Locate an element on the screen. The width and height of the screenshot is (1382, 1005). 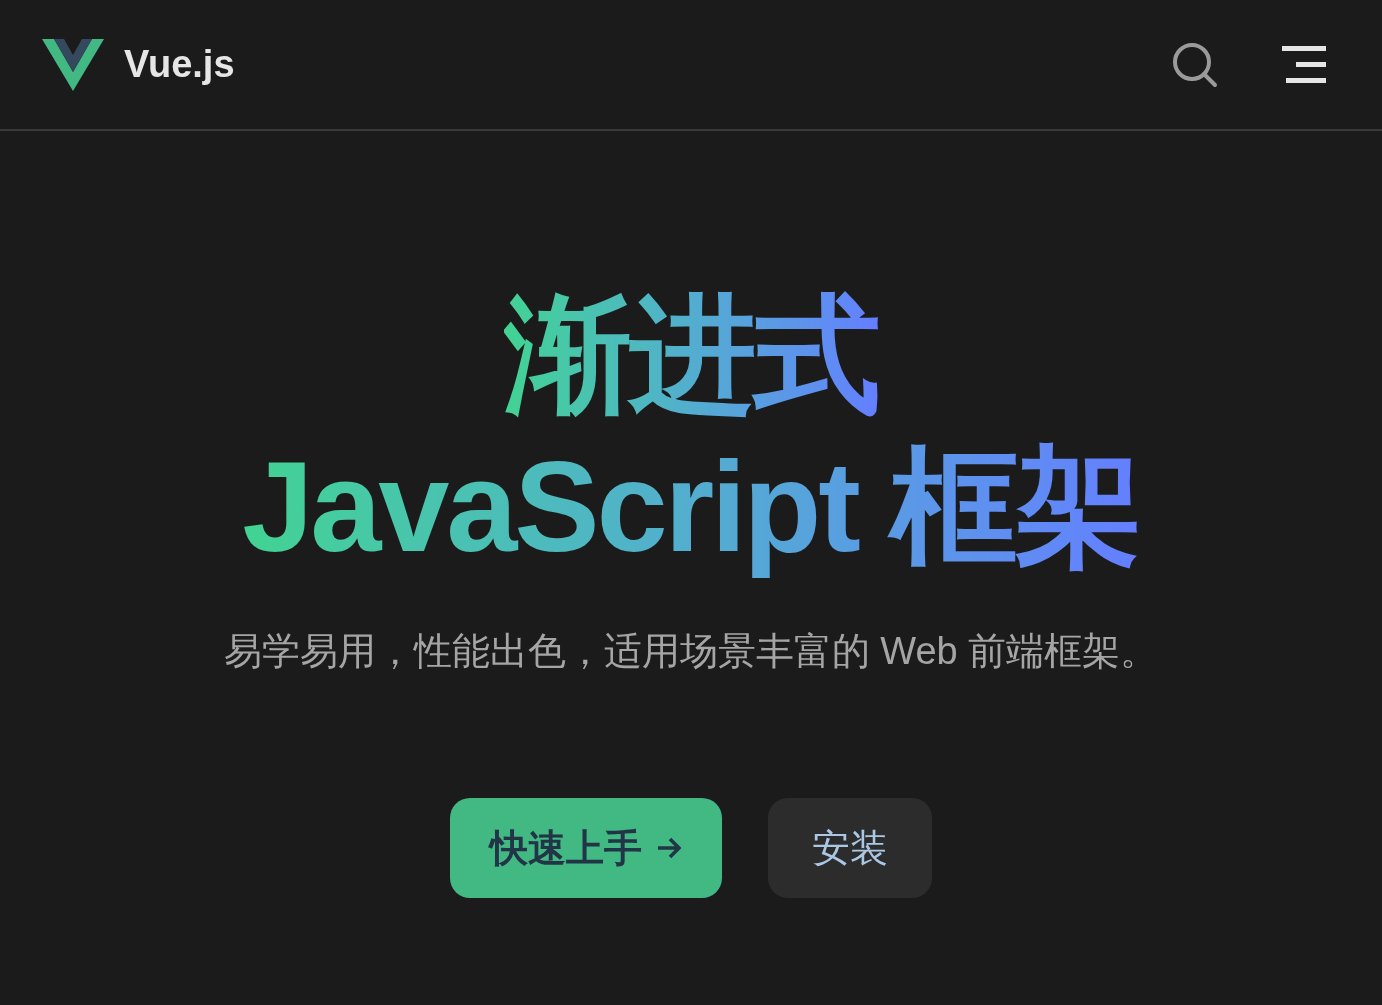
search-icon is located at coordinates (1195, 64).